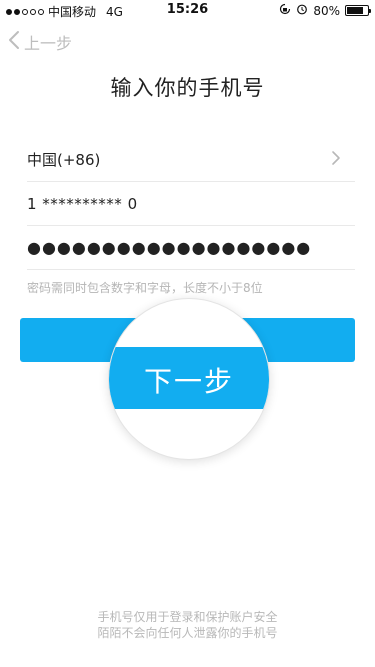 The image size is (375, 667). I want to click on battery-icon, so click(358, 10).